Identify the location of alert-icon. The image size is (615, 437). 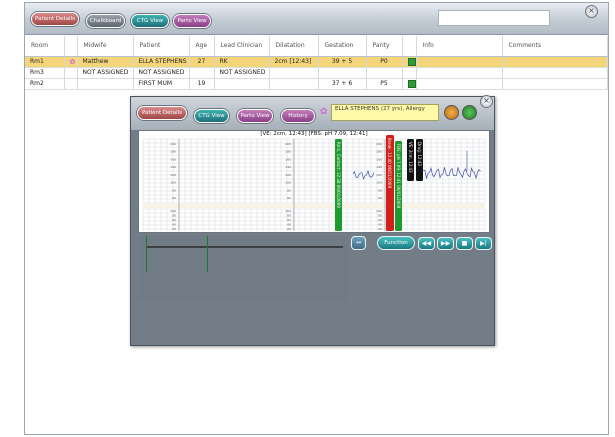
(451, 112).